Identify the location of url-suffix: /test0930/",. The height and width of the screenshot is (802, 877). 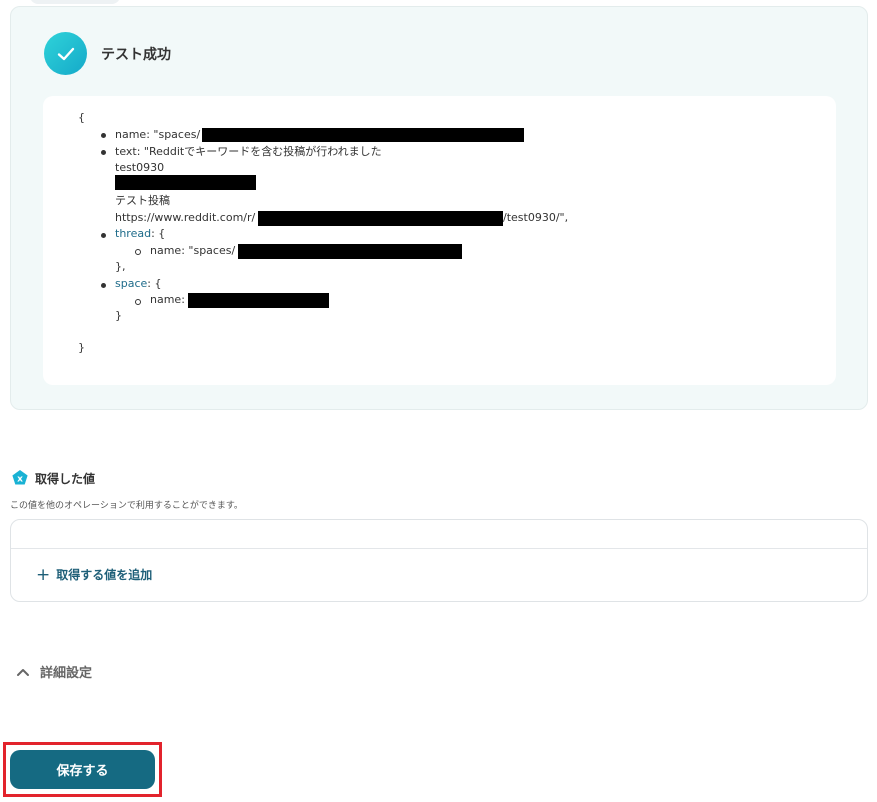
(536, 217).